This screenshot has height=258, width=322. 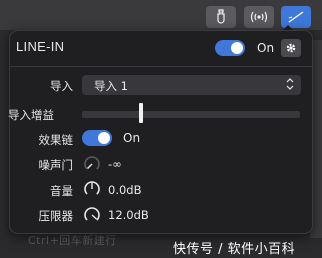 I want to click on noise-gate-value: -∞, so click(x=115, y=164).